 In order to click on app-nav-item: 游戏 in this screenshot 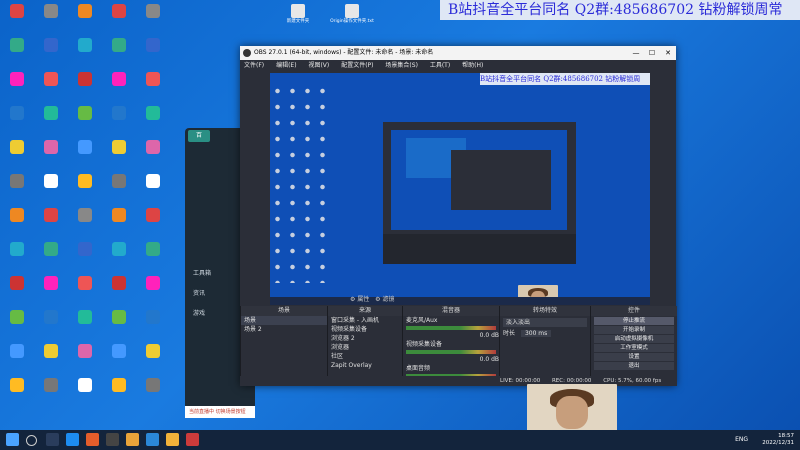, I will do `click(199, 312)`.